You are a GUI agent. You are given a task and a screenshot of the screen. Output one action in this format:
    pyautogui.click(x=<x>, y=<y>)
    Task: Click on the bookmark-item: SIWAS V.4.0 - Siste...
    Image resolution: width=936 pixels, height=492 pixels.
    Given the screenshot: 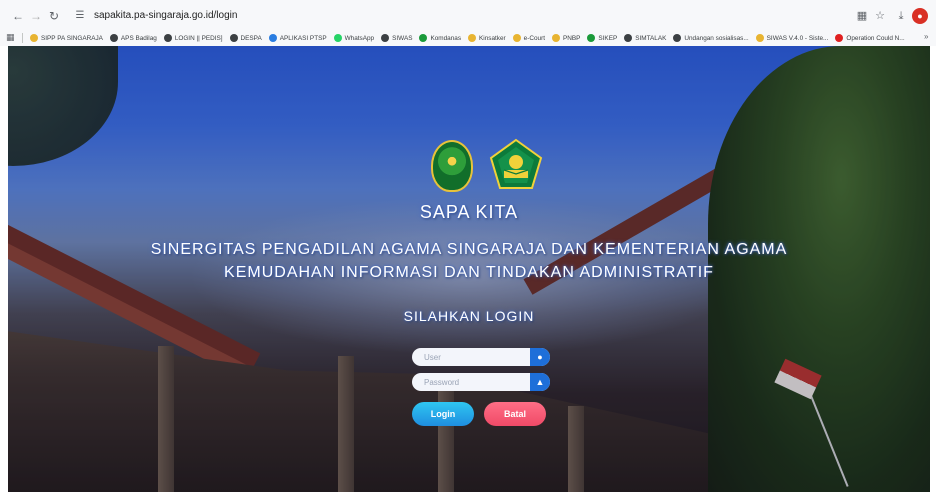 What is the action you would take?
    pyautogui.click(x=792, y=38)
    